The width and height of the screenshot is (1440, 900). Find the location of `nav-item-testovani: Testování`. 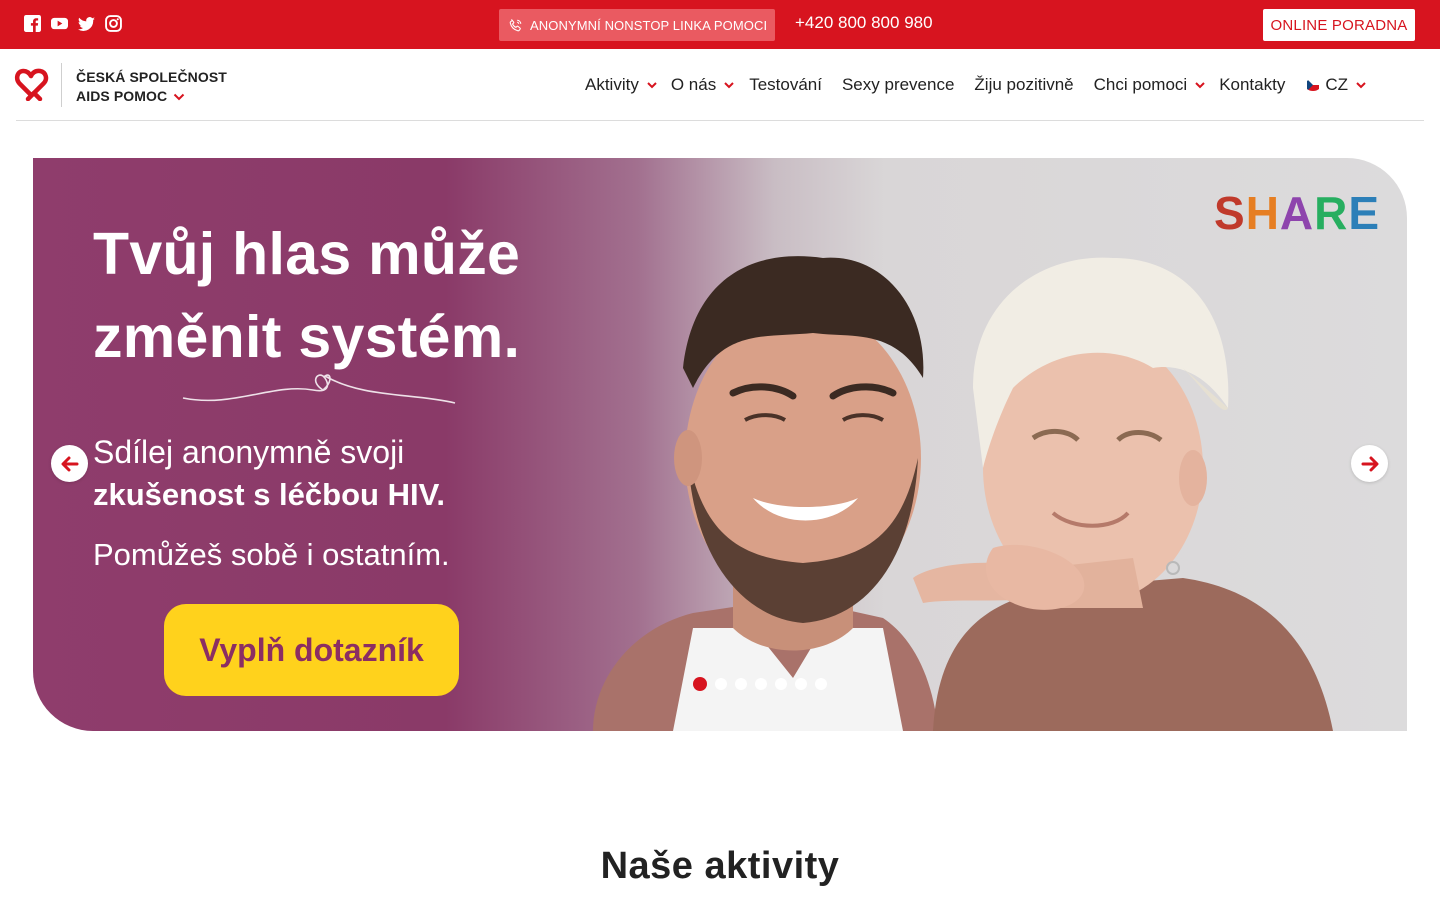

nav-item-testovani: Testování is located at coordinates (785, 85).